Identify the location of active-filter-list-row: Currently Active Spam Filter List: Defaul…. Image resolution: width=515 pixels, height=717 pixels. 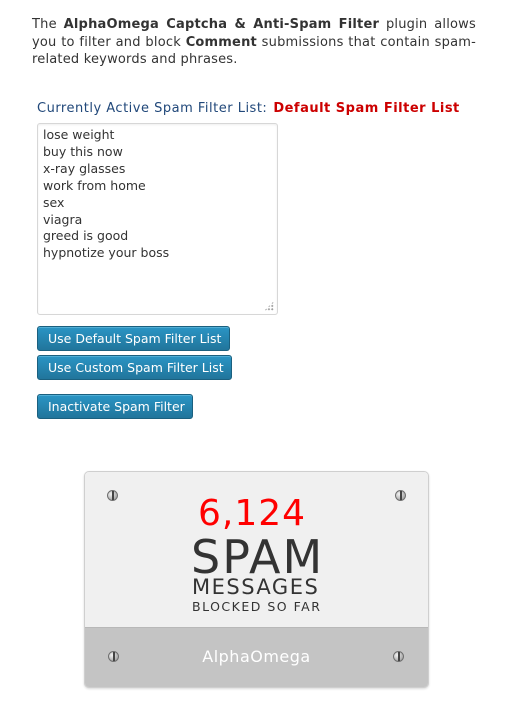
(262, 108).